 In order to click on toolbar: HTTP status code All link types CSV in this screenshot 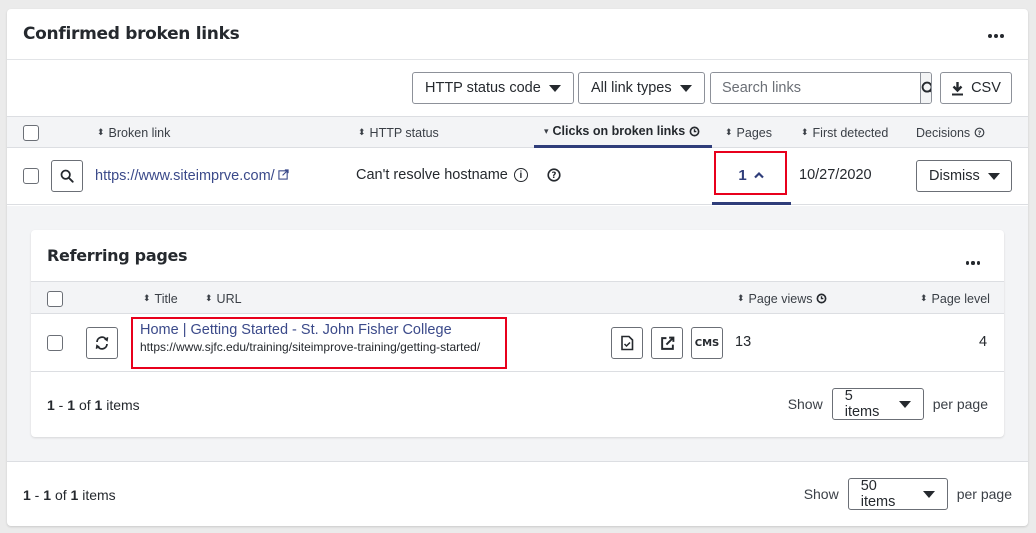, I will do `click(517, 88)`.